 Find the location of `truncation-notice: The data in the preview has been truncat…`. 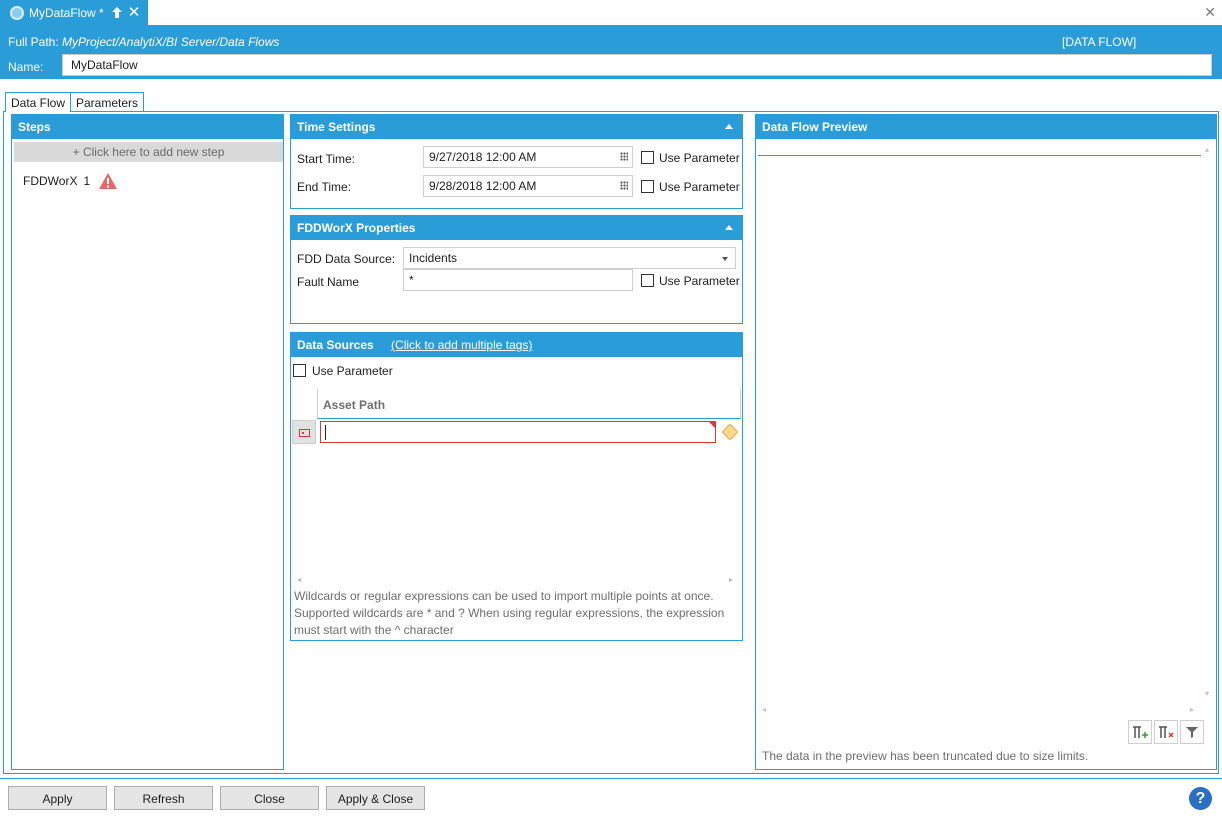

truncation-notice: The data in the preview has been truncat… is located at coordinates (925, 756).